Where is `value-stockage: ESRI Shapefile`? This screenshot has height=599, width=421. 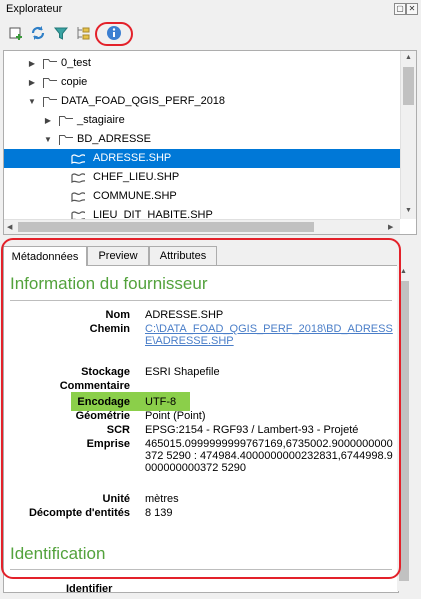
value-stockage: ESRI Shapefile is located at coordinates (182, 372).